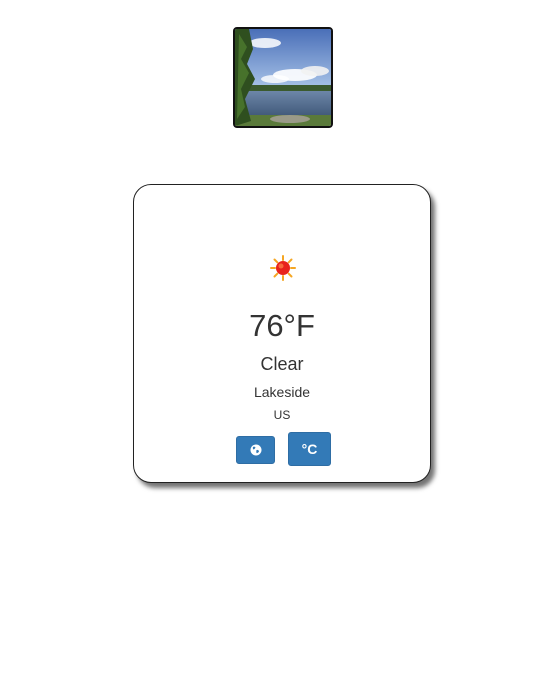 The width and height of the screenshot is (549, 675). What do you see at coordinates (282, 392) in the screenshot?
I see `city-name: Lakeside` at bounding box center [282, 392].